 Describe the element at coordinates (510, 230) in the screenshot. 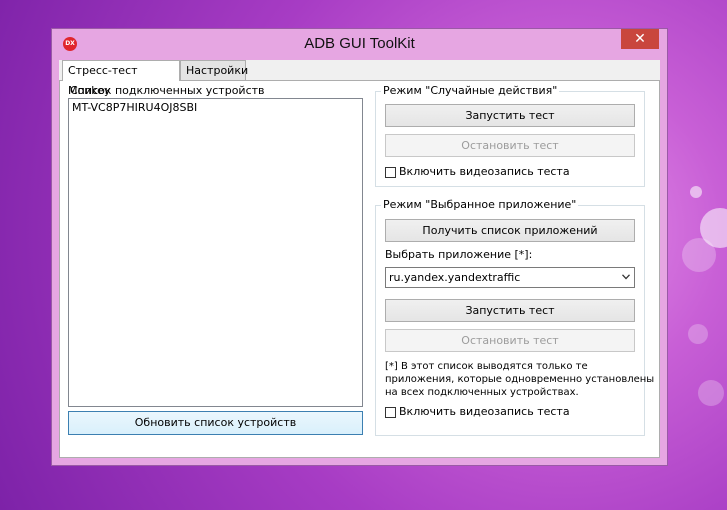

I see `get-apps-button: Получить список приложений` at that location.